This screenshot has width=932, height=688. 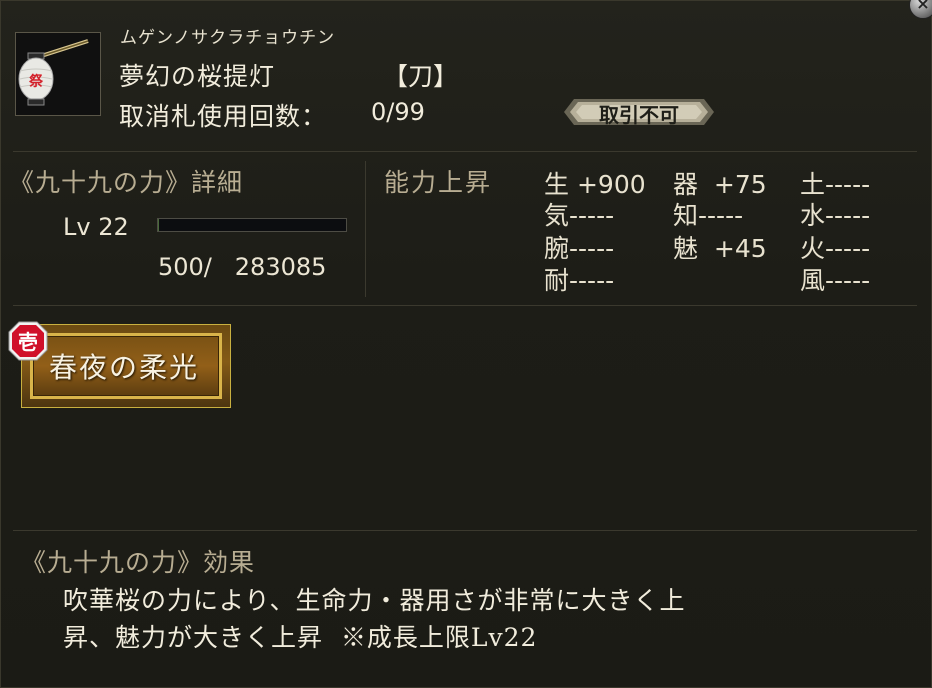 What do you see at coordinates (708, 215) in the screenshot?
I see `stat-row: 知-----` at bounding box center [708, 215].